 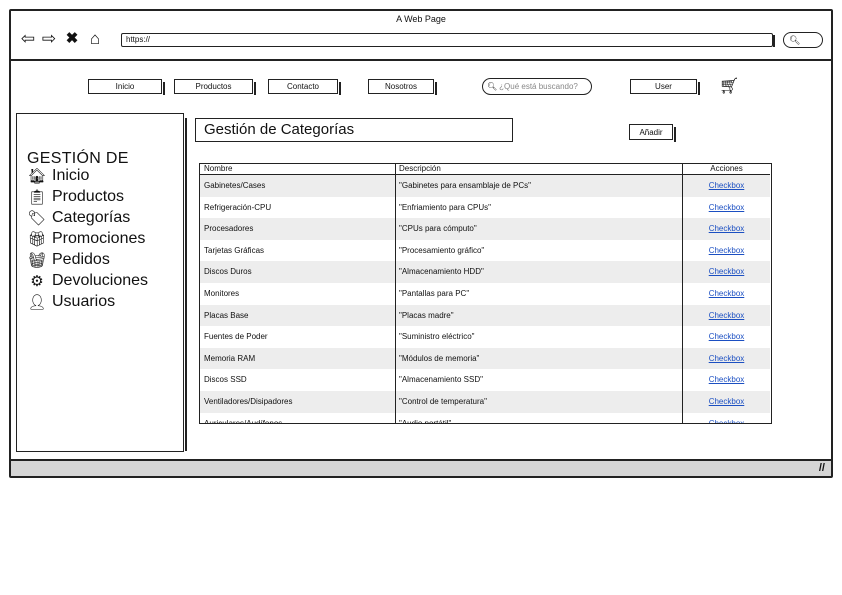 I want to click on column-header-acciones: Acciones, so click(x=726, y=168).